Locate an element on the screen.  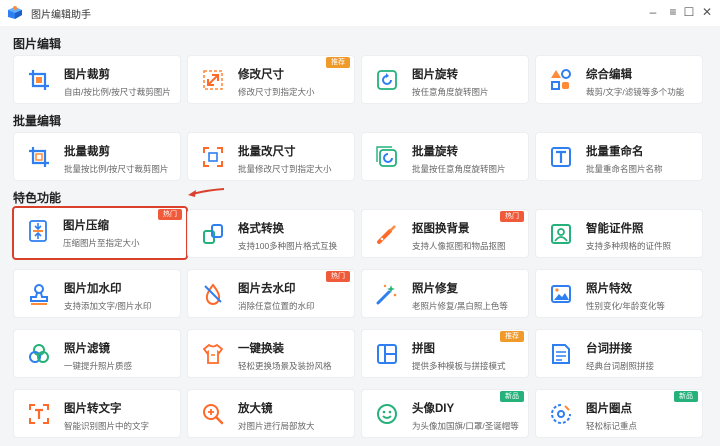
card-name: 照片修复 is located at coordinates (435, 289).